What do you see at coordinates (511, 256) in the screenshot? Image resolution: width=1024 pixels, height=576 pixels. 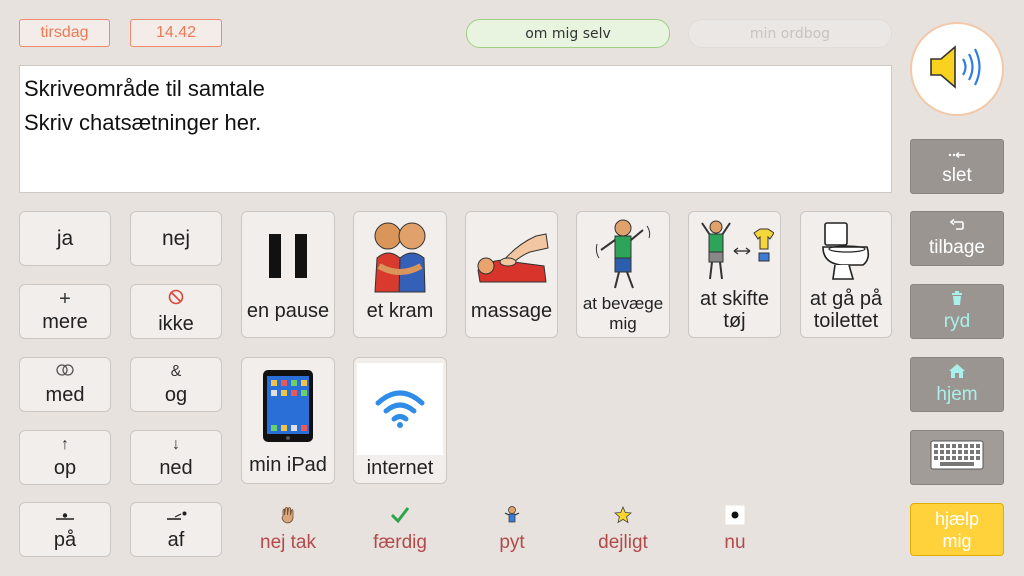 I see `massage-icon` at bounding box center [511, 256].